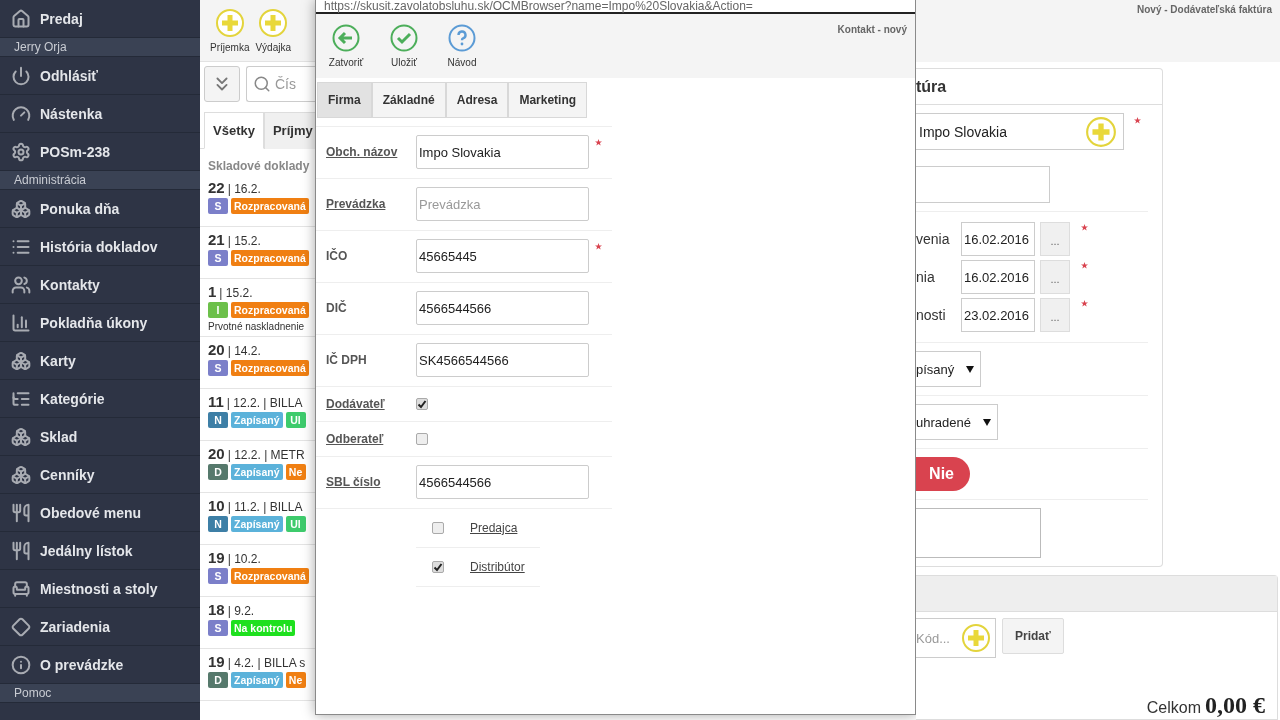 The image size is (1280, 720). What do you see at coordinates (265, 507) in the screenshot?
I see `document-details: | 11.2. | BILLA` at bounding box center [265, 507].